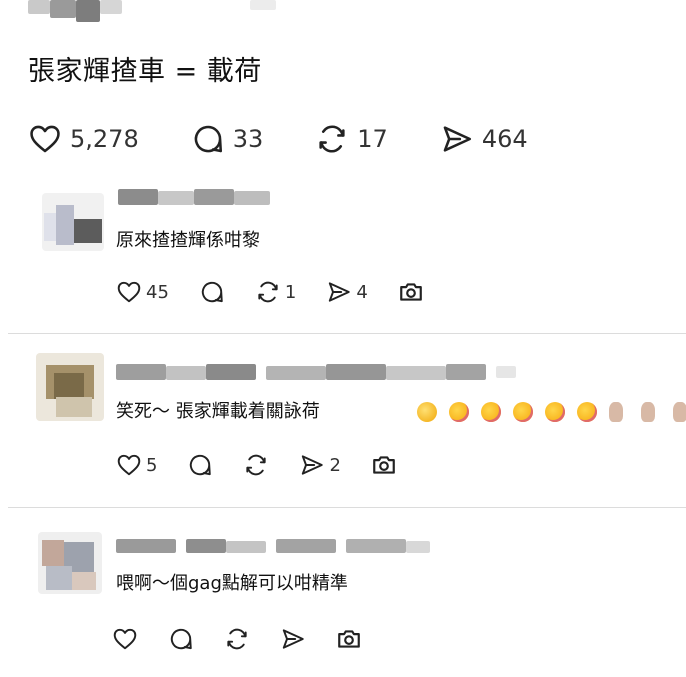 The image size is (686, 677). Describe the element at coordinates (252, 639) in the screenshot. I see `comment-action-bar` at that location.